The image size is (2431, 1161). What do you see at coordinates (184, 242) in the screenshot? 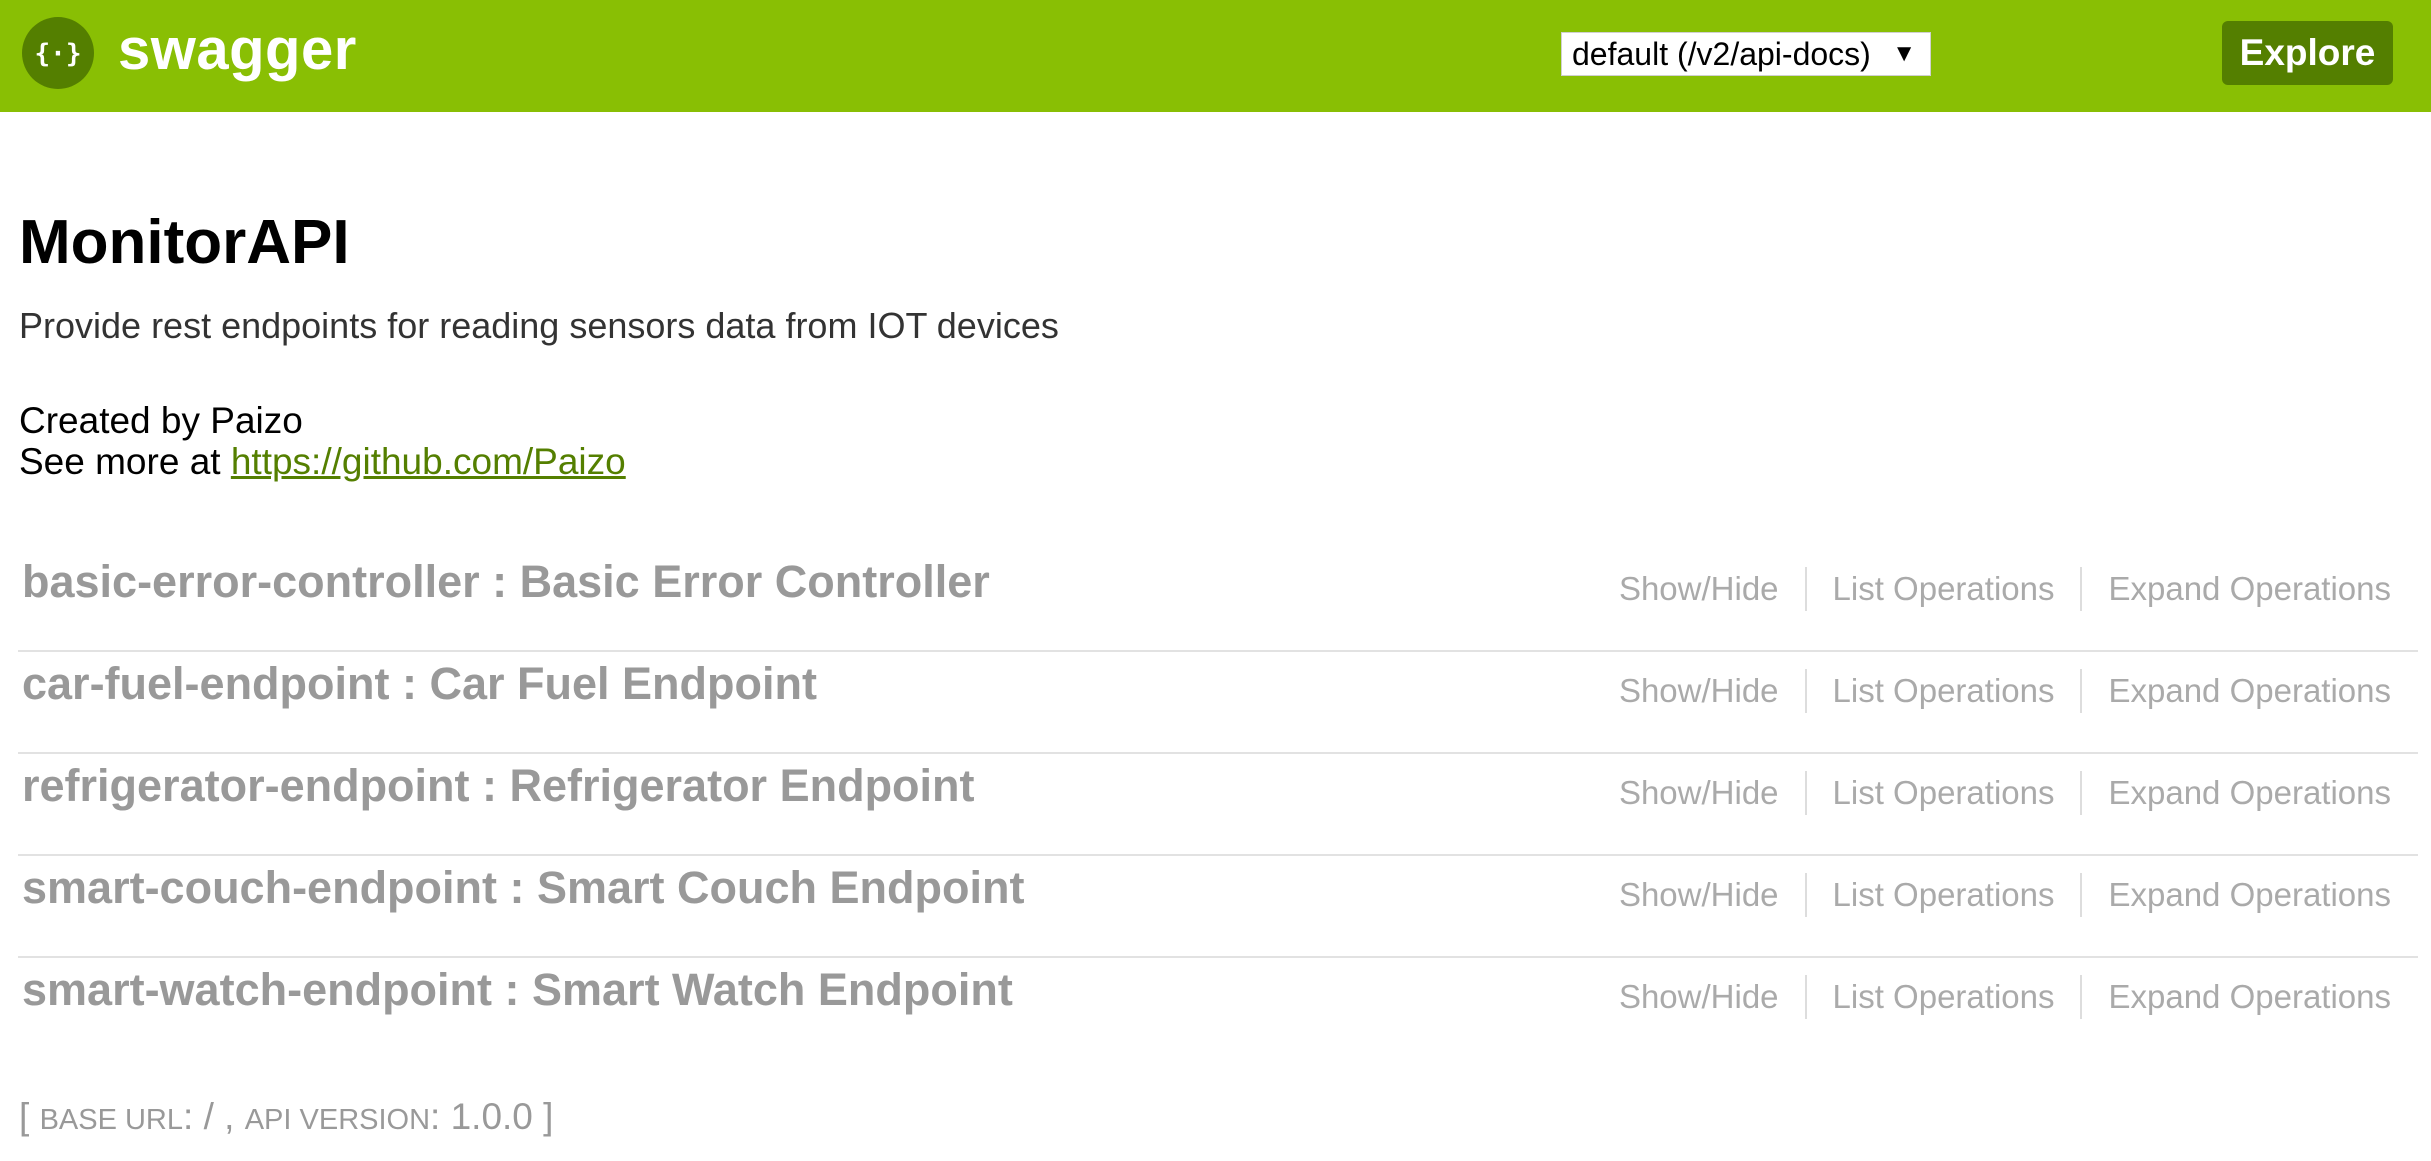
I see `api-title: MonitorAPI` at bounding box center [184, 242].